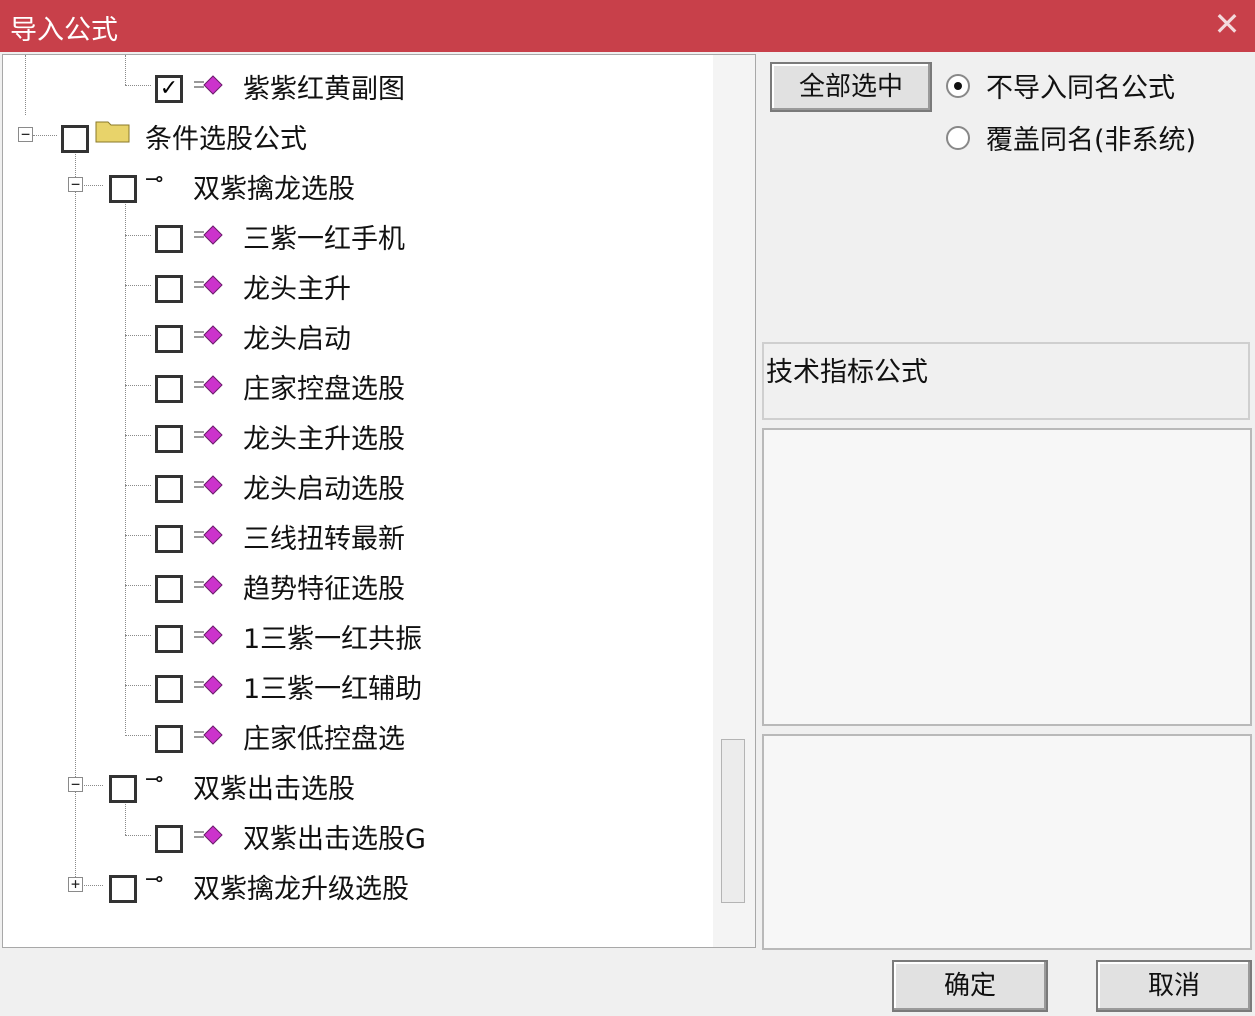 The width and height of the screenshot is (1255, 1016). I want to click on tree-item-label: 龙头主升选股, so click(324, 439).